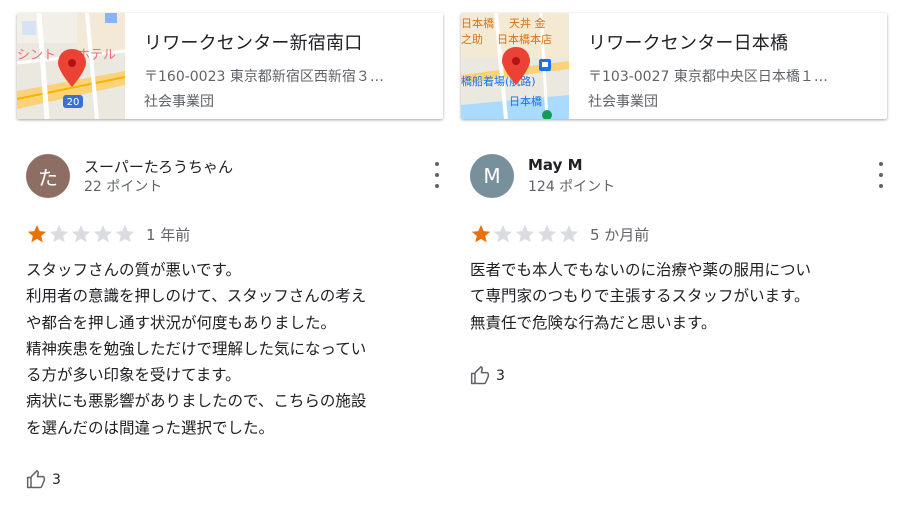 This screenshot has width=900, height=525. I want to click on map-label: シント, so click(36, 55).